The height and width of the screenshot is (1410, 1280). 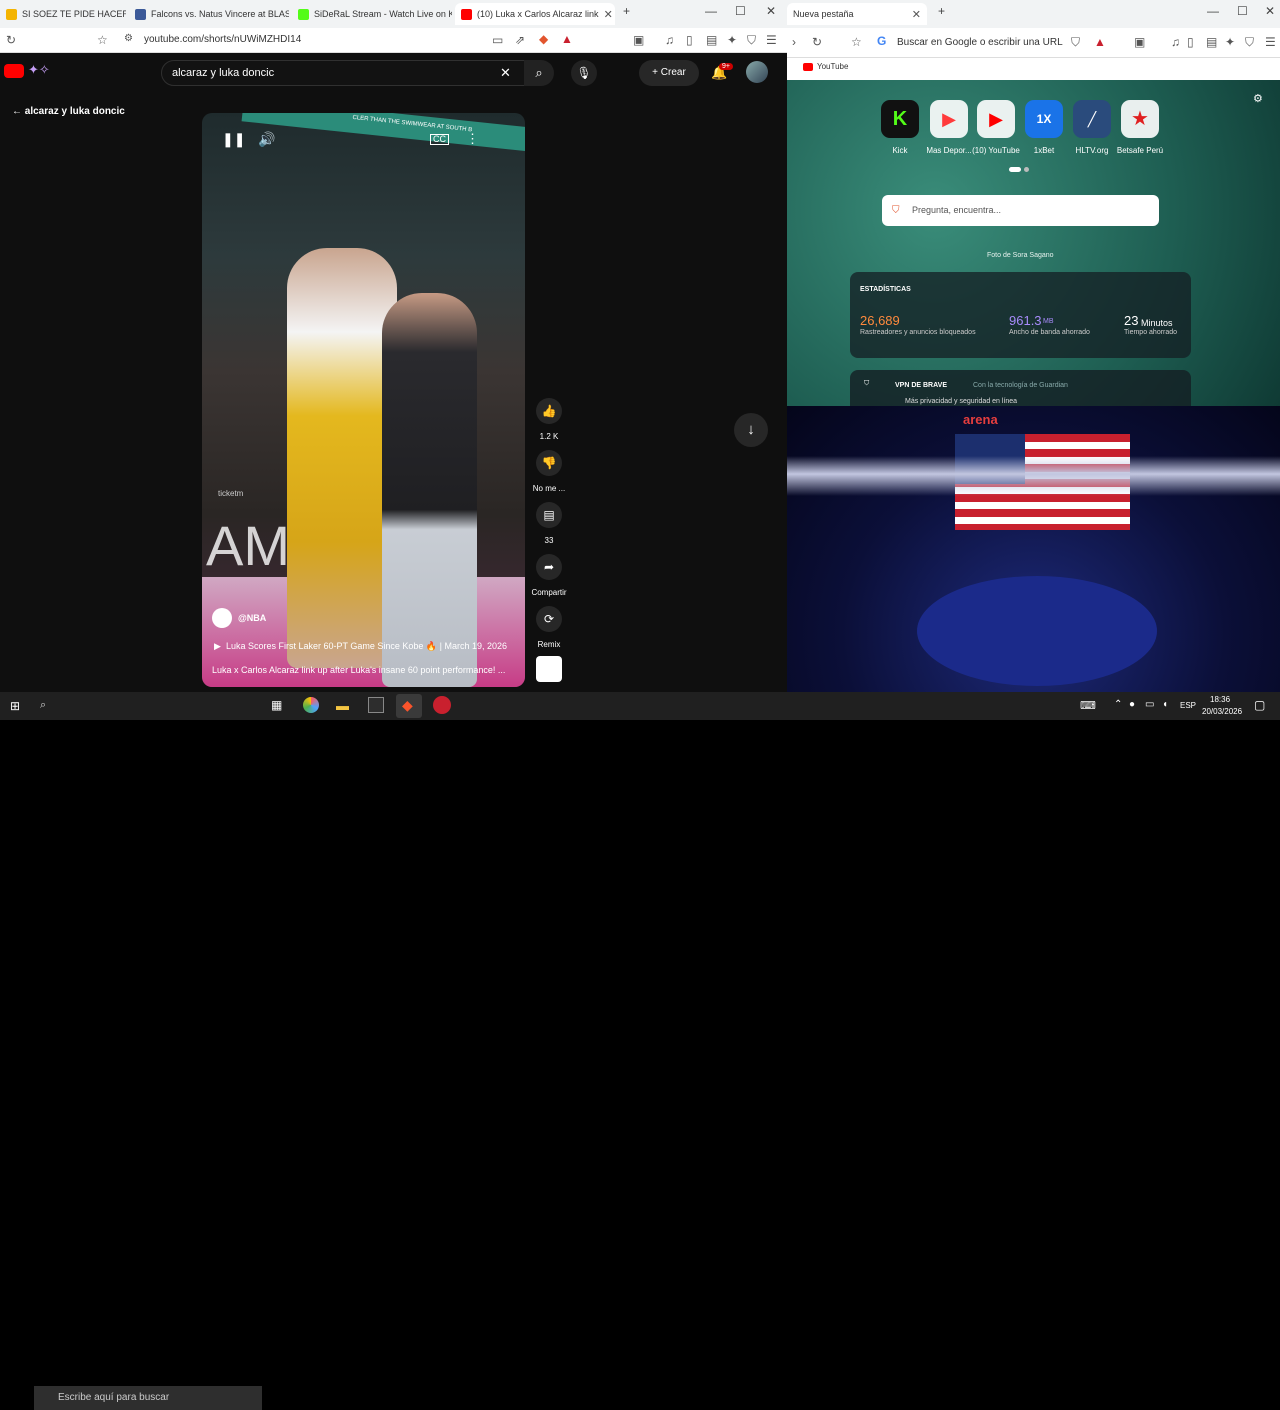 I want to click on clock-date: 20/03/2026, so click(x=1222, y=711).